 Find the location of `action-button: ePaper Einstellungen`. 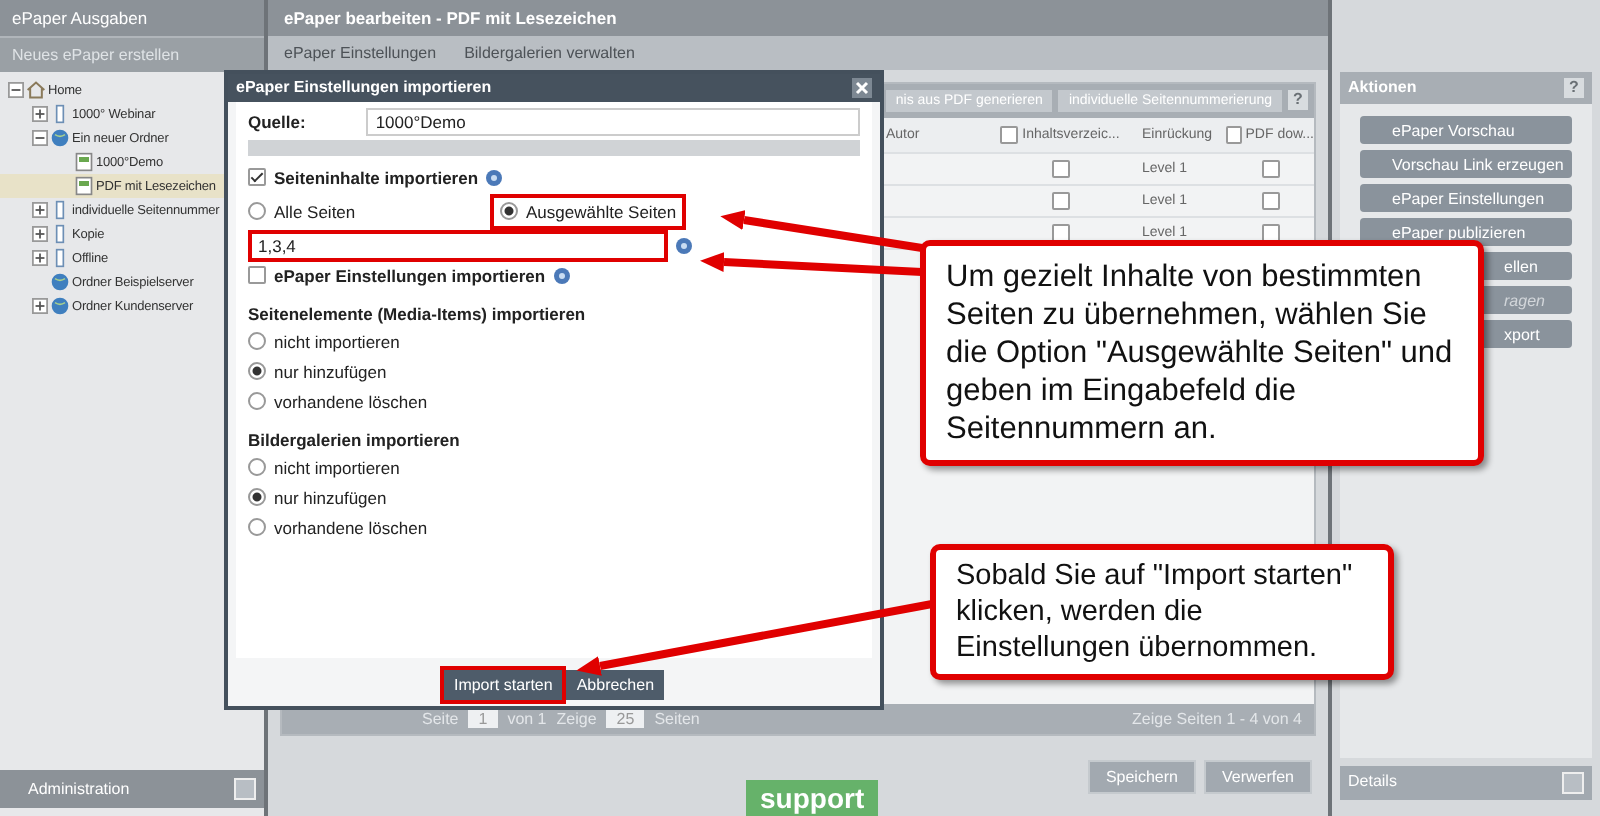

action-button: ePaper Einstellungen is located at coordinates (1466, 198).